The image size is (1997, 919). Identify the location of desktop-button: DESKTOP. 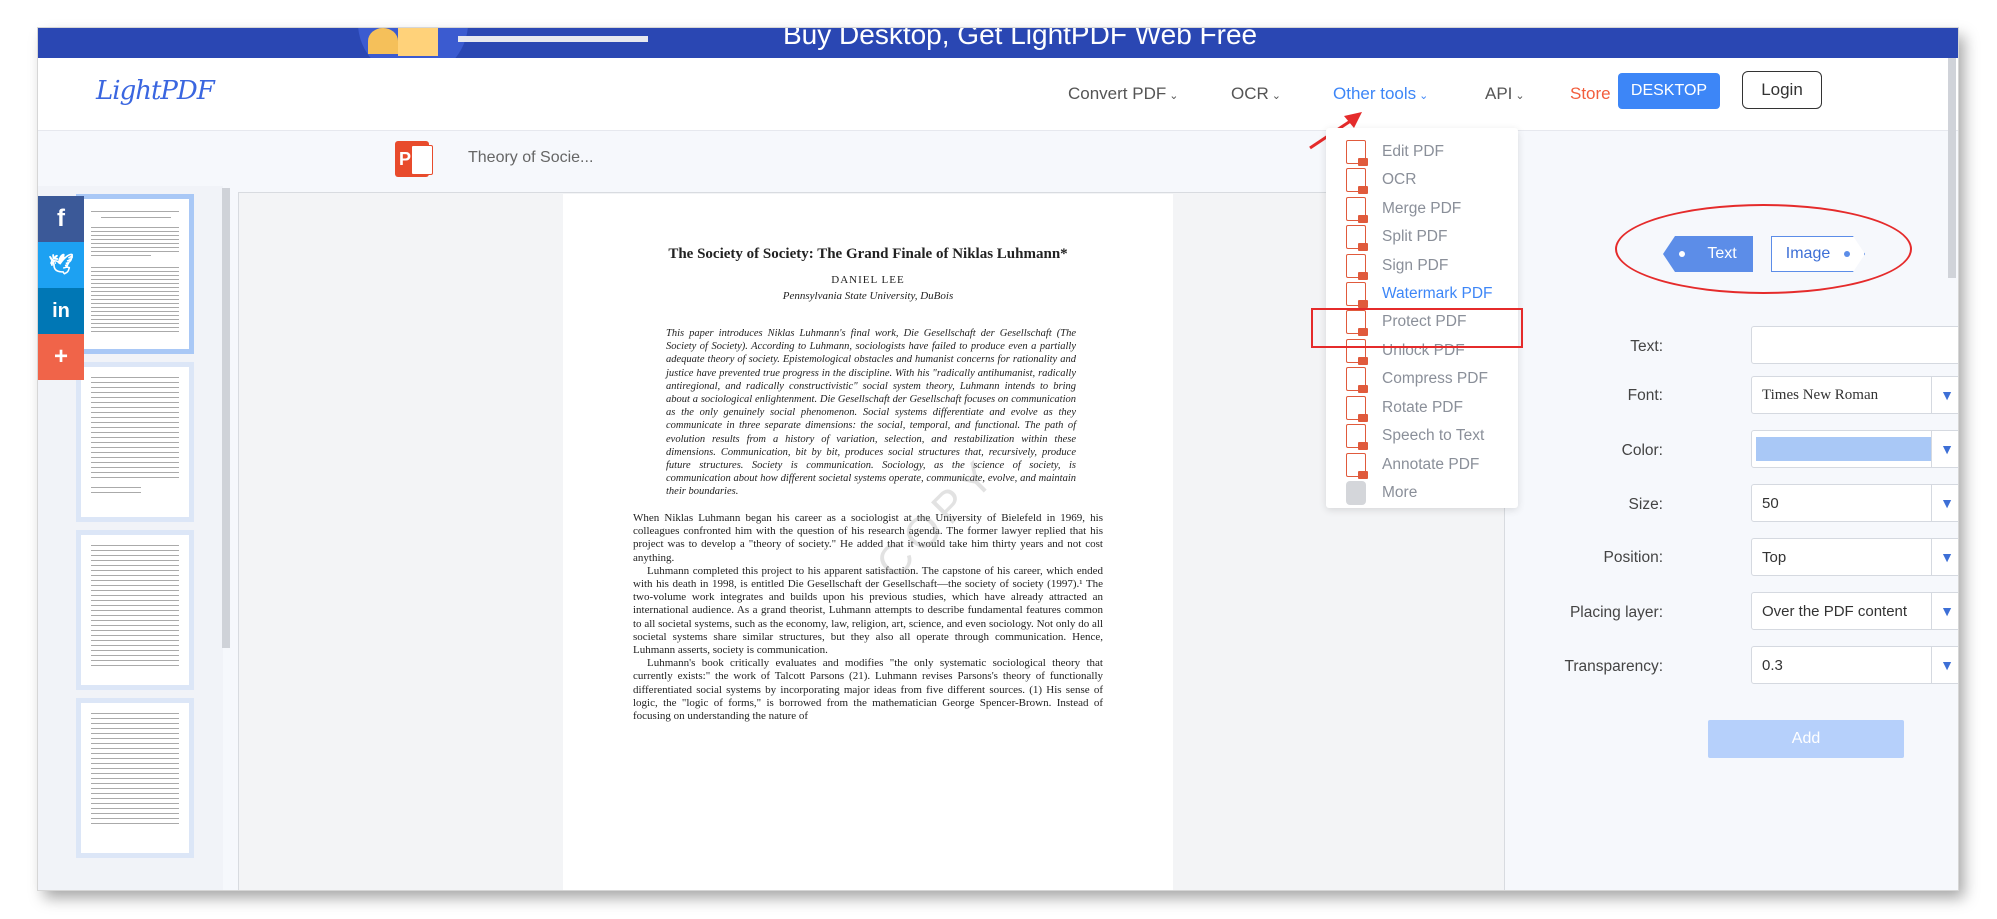
(1669, 91).